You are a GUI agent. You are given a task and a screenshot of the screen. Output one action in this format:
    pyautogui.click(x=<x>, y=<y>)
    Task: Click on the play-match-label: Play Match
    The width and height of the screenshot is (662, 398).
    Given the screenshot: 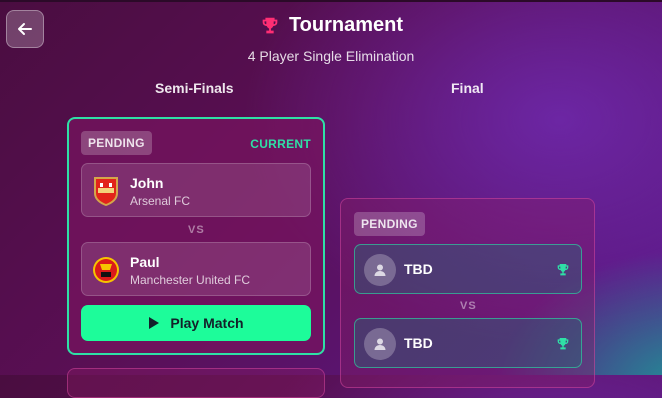 What is the action you would take?
    pyautogui.click(x=207, y=323)
    